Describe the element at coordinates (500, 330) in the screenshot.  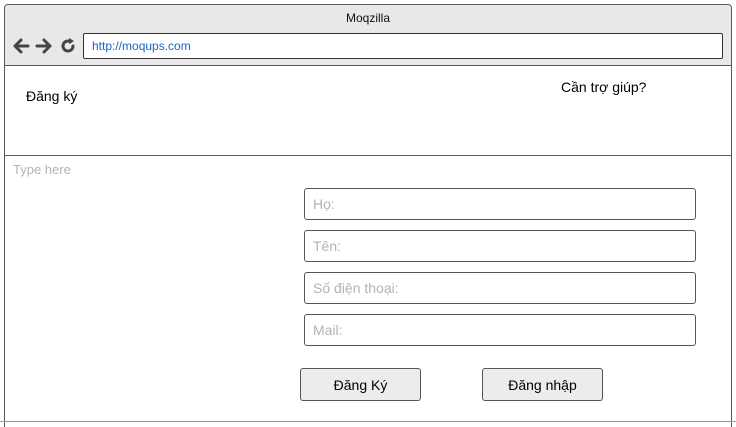
I see `mail-field` at that location.